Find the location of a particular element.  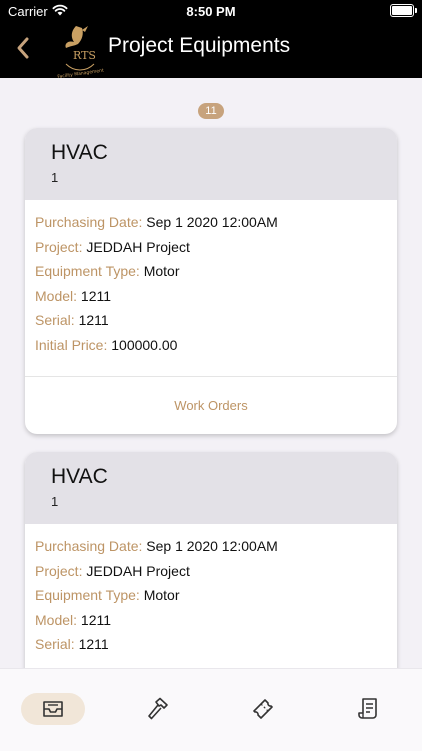

field-value: 100000.00 is located at coordinates (144, 344).